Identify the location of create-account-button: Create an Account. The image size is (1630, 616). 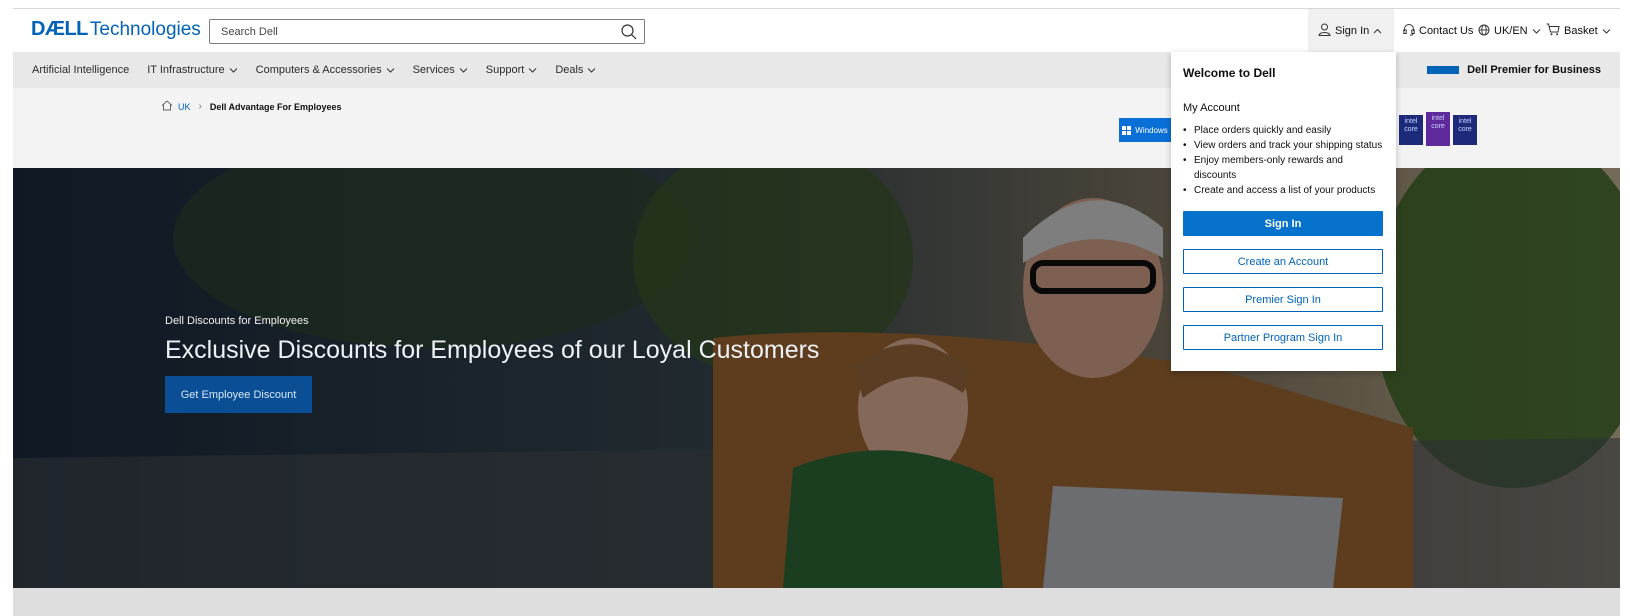
(1283, 261).